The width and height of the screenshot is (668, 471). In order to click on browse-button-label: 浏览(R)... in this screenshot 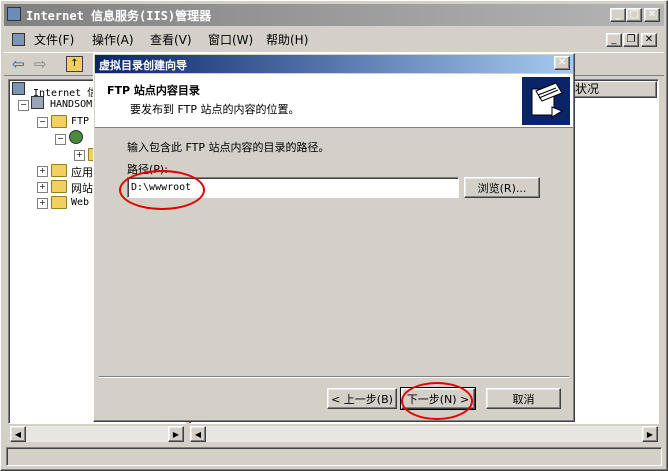, I will do `click(502, 188)`.